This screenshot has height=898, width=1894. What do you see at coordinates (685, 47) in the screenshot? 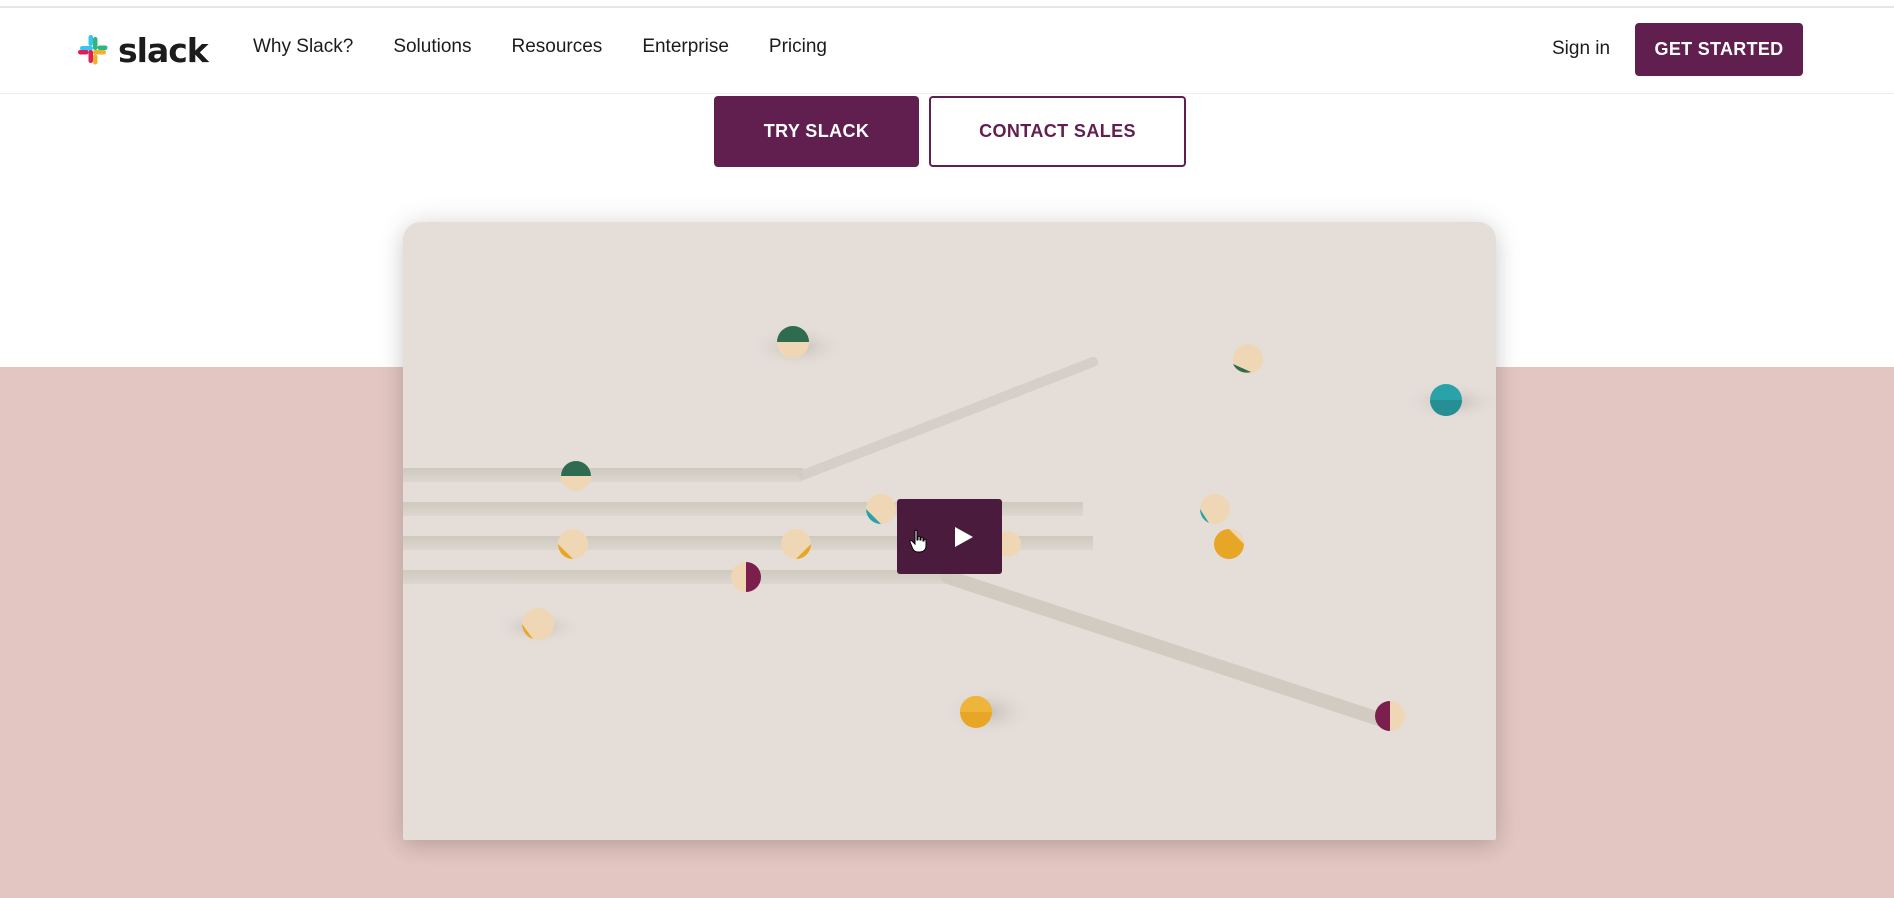
I see `nav-enterprise: Enterprise` at bounding box center [685, 47].